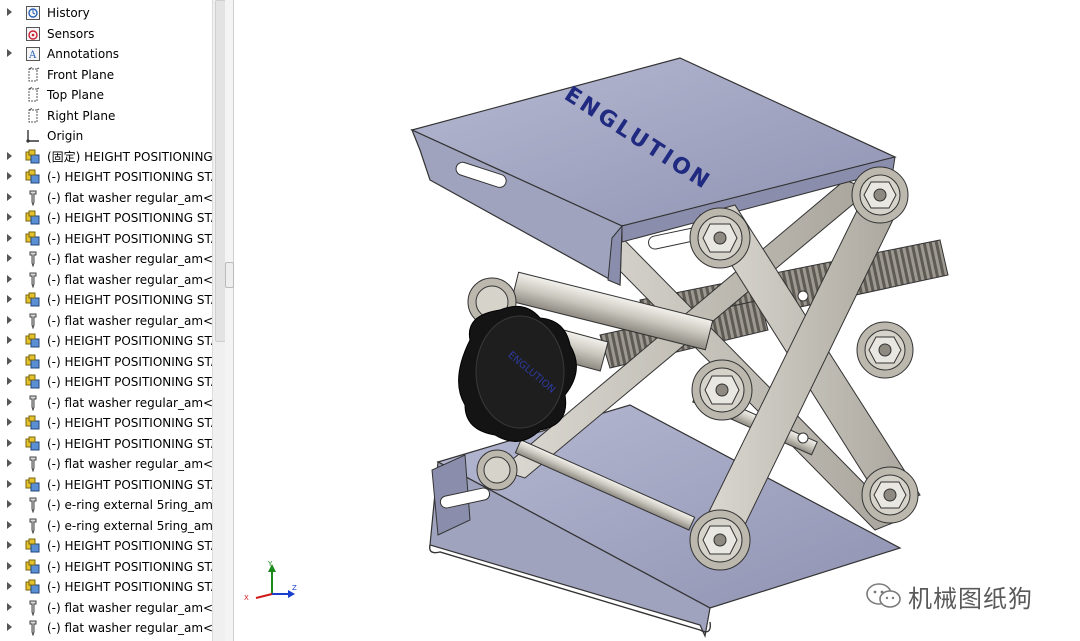  Describe the element at coordinates (106, 403) in the screenshot. I see `tree-item: (-) flat washer regular_am<5` at that location.